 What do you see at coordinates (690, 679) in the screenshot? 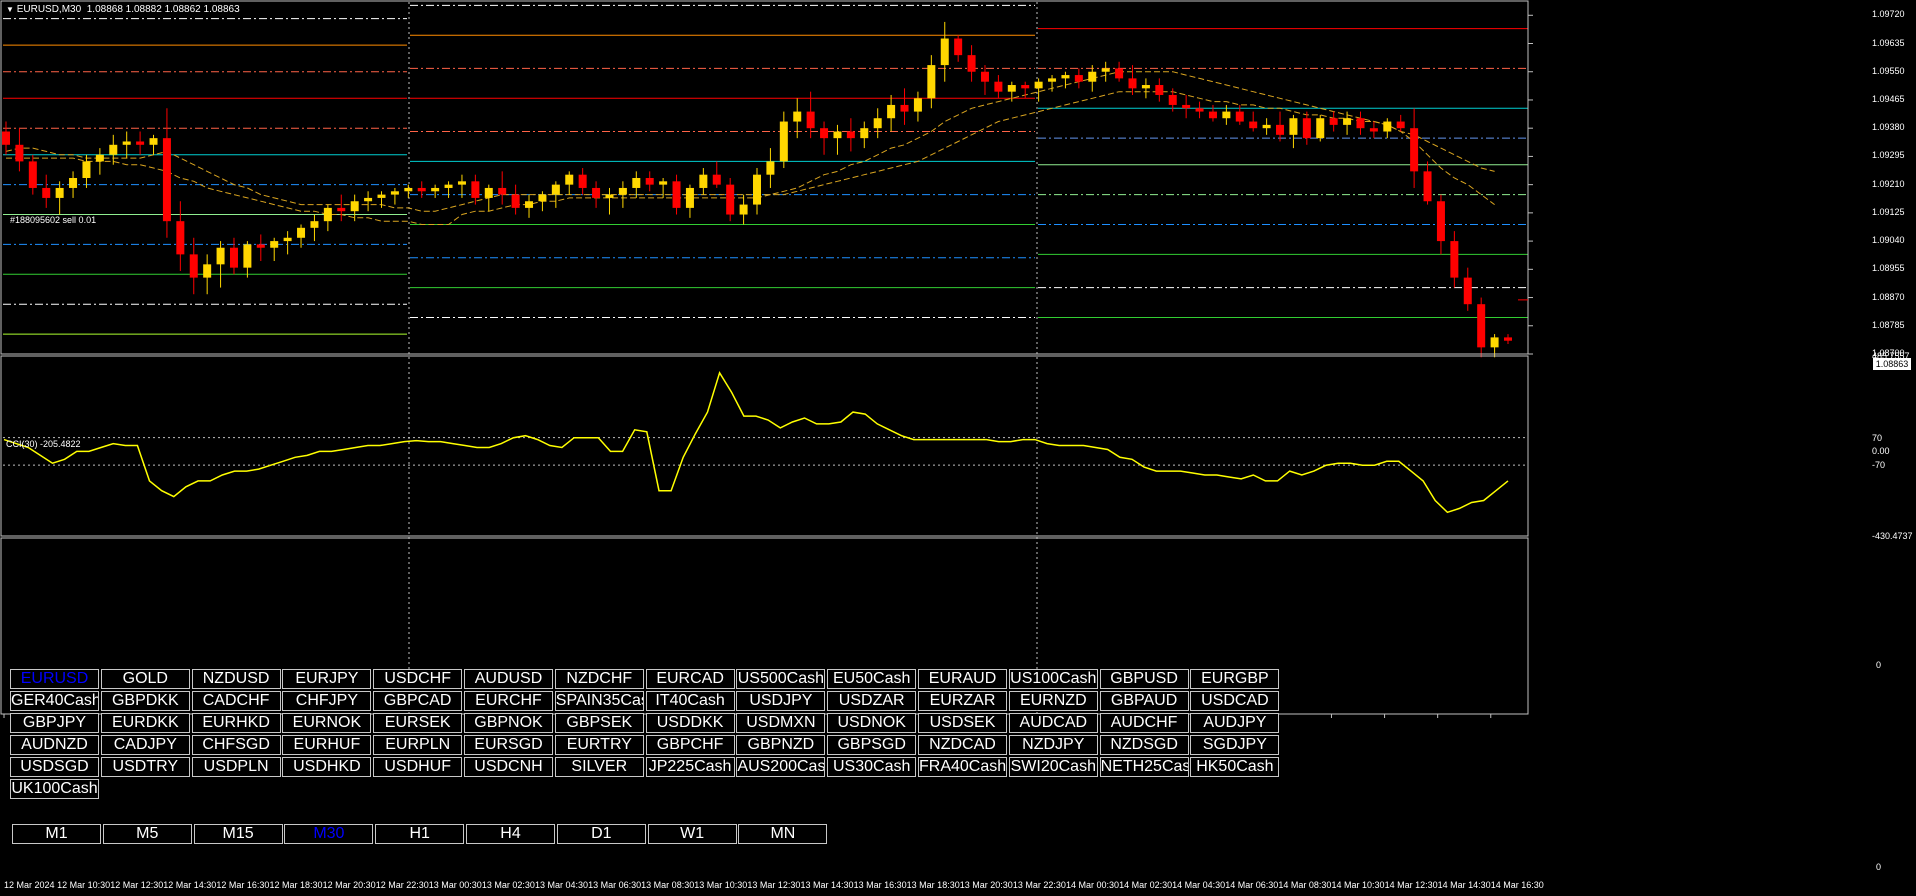
I see `symbol-button-eurcad: EURCAD` at bounding box center [690, 679].